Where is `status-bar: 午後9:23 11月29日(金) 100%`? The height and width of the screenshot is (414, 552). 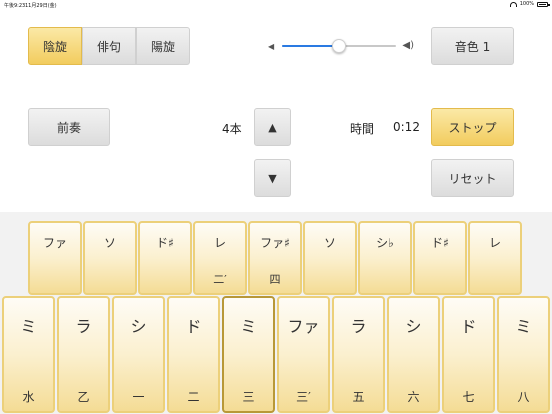 status-bar: 午後9:23 11月29日(金) 100% is located at coordinates (276, 5).